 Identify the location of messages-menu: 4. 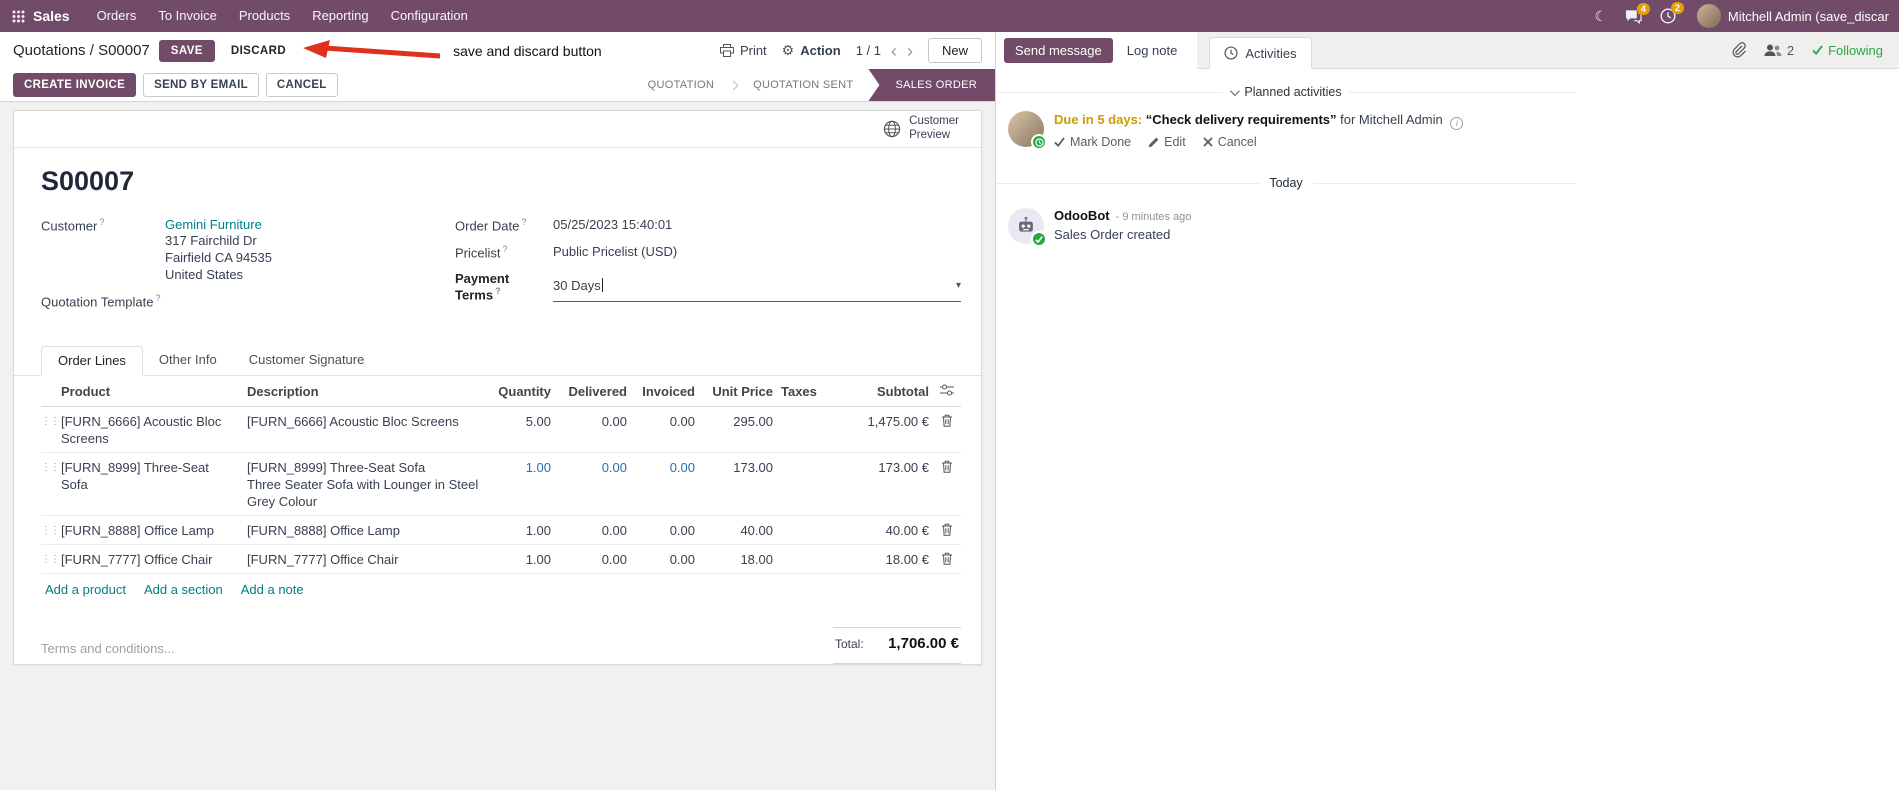
(1637, 13).